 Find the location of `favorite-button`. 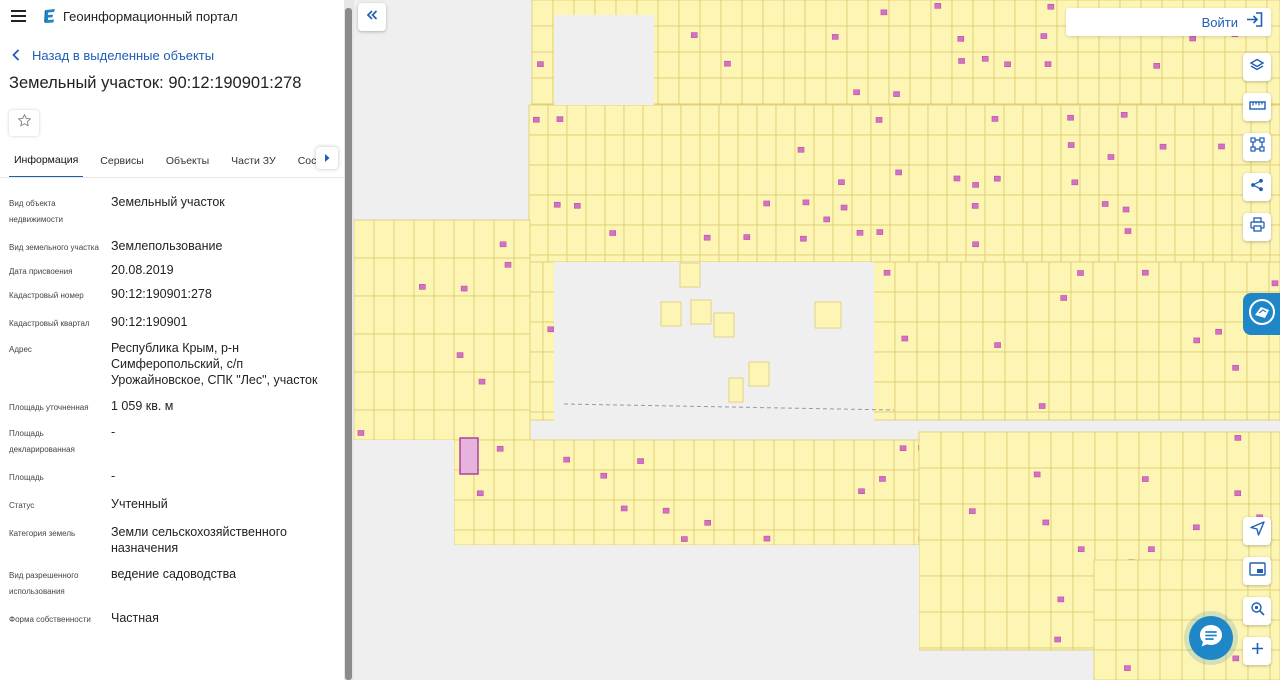

favorite-button is located at coordinates (24, 123).